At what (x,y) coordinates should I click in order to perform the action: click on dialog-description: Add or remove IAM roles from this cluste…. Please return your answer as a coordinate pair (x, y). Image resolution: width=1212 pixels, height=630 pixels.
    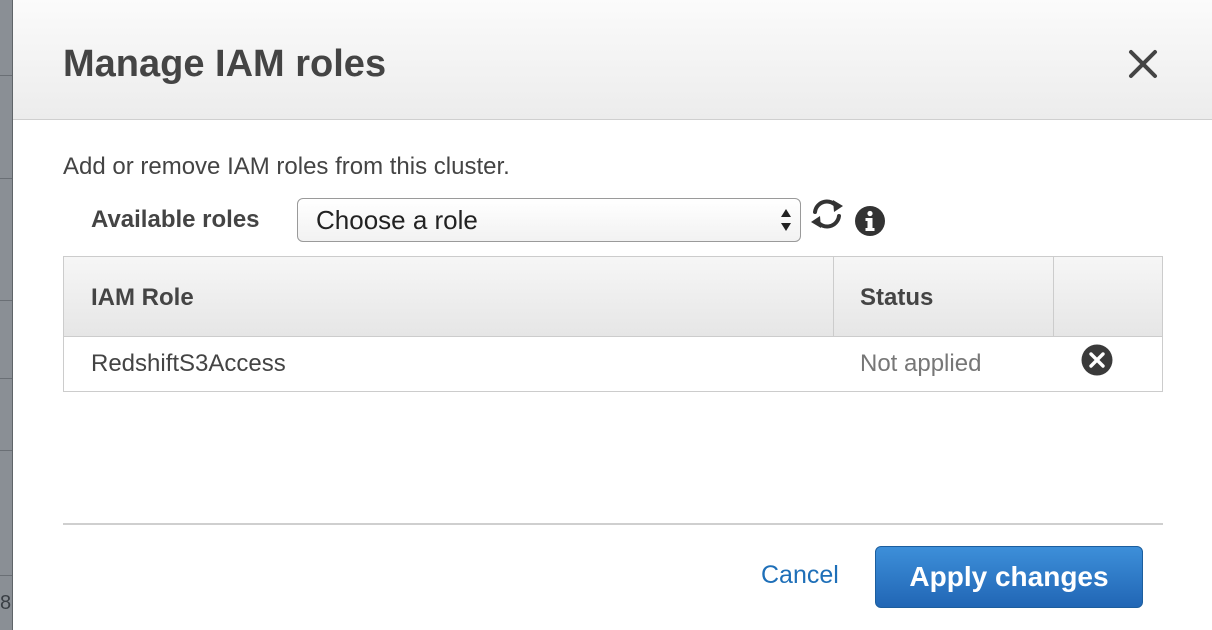
    Looking at the image, I should click on (286, 166).